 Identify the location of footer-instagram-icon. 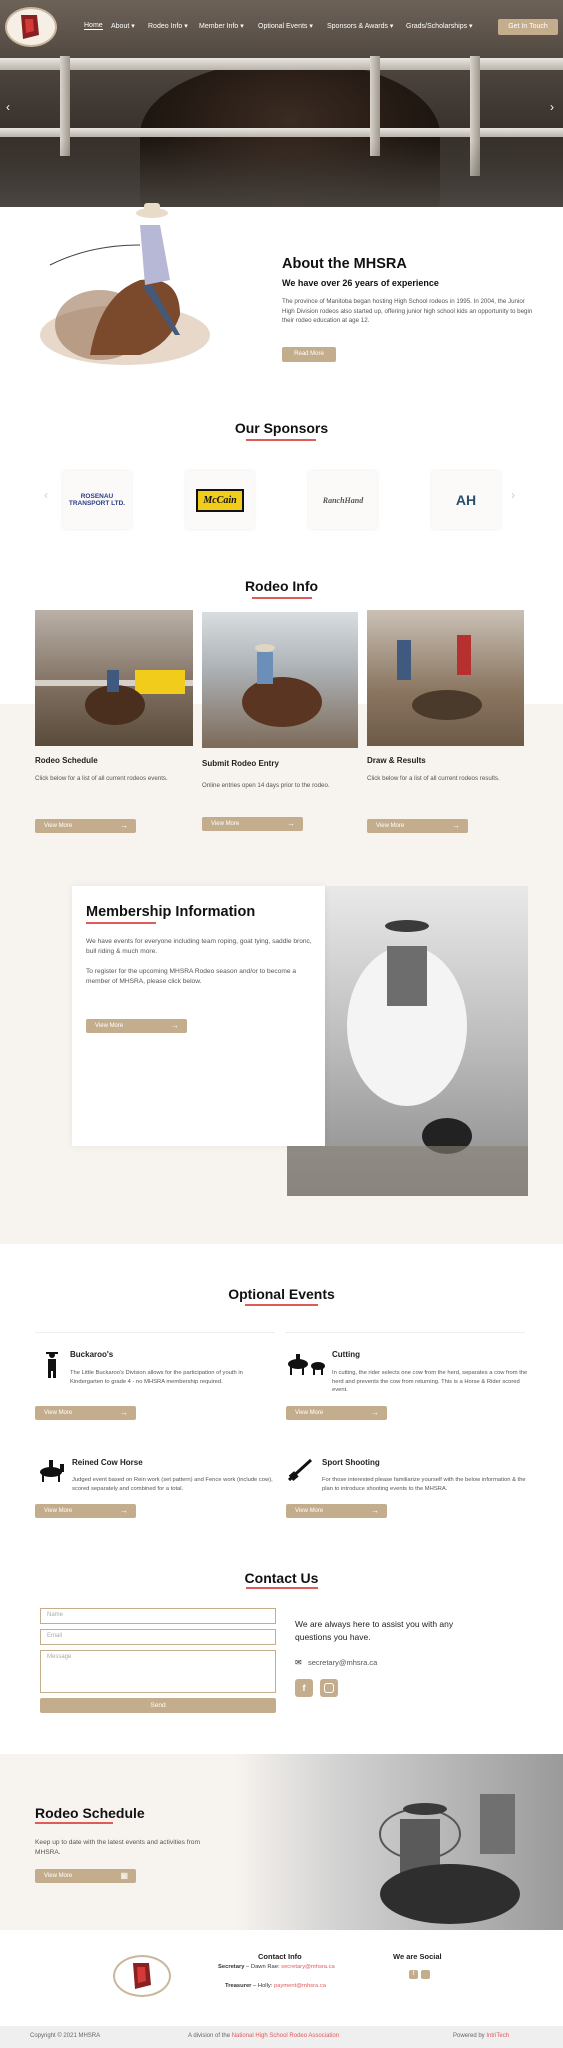
(425, 1974).